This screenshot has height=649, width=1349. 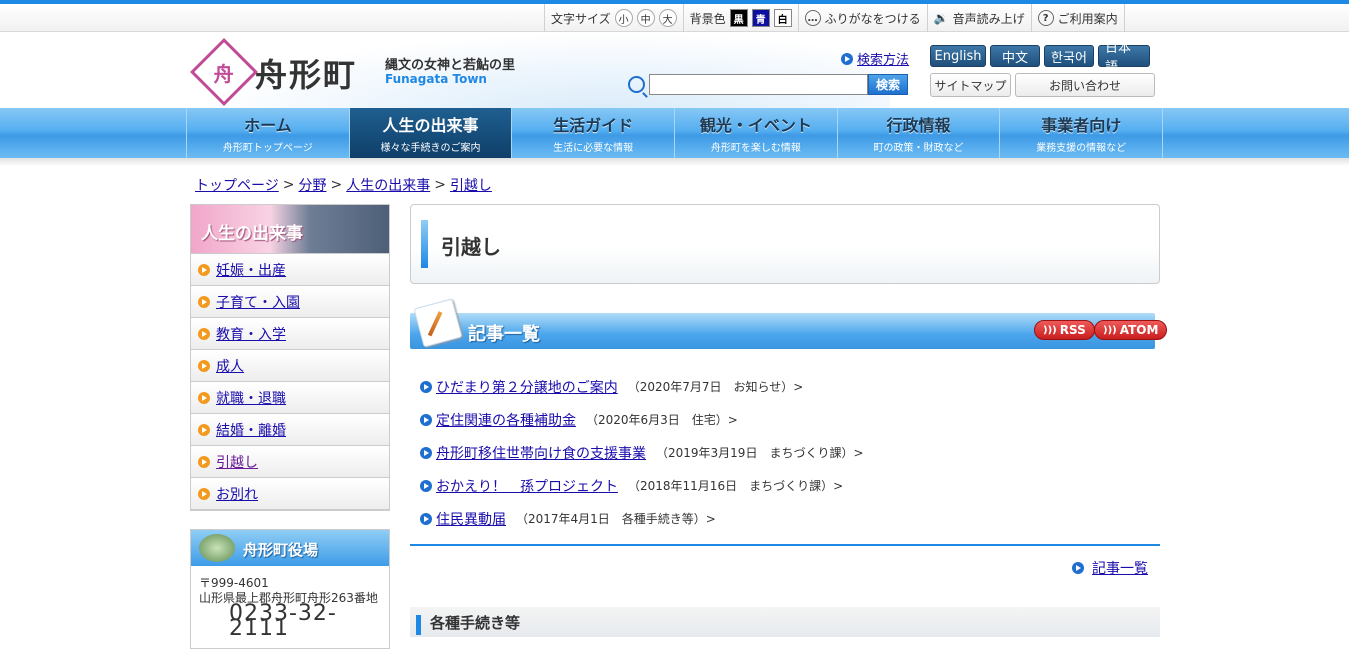 I want to click on gnav-main-label: 観光・イベント, so click(x=755, y=125).